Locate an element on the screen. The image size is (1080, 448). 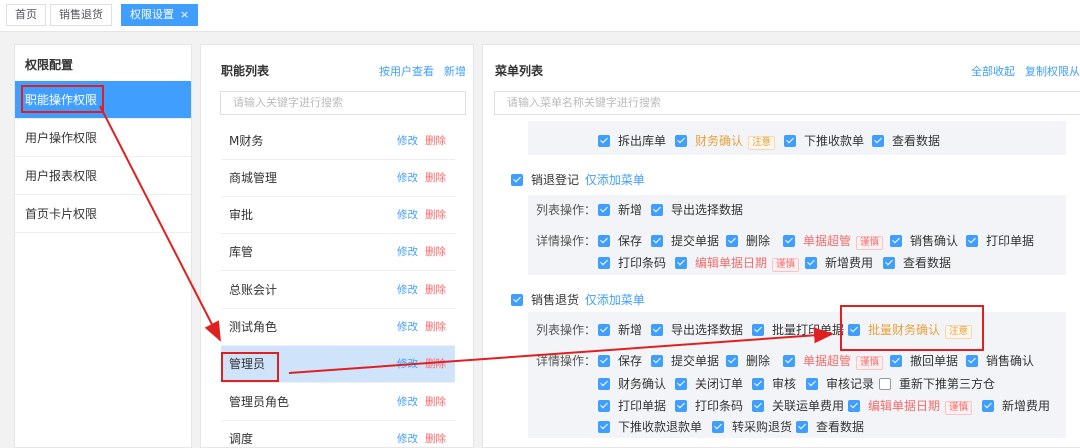
role-search-input: 请输入关键字进行搜索 is located at coordinates (343, 103).